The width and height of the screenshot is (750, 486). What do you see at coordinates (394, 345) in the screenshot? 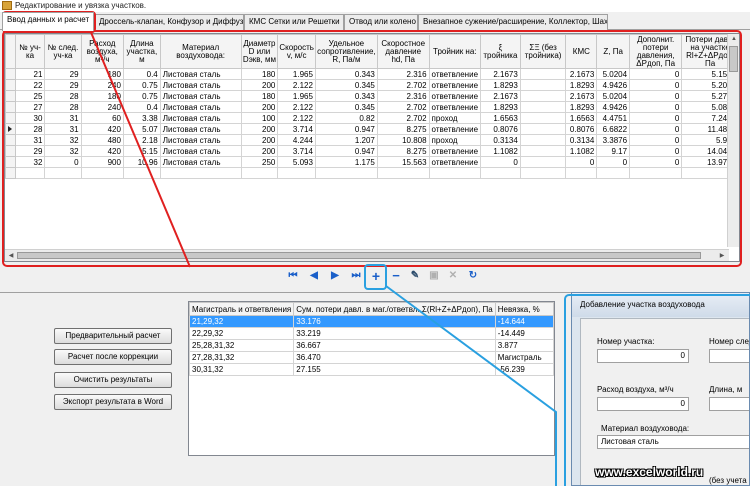
I see `results-cell: 36.667` at bounding box center [394, 345].